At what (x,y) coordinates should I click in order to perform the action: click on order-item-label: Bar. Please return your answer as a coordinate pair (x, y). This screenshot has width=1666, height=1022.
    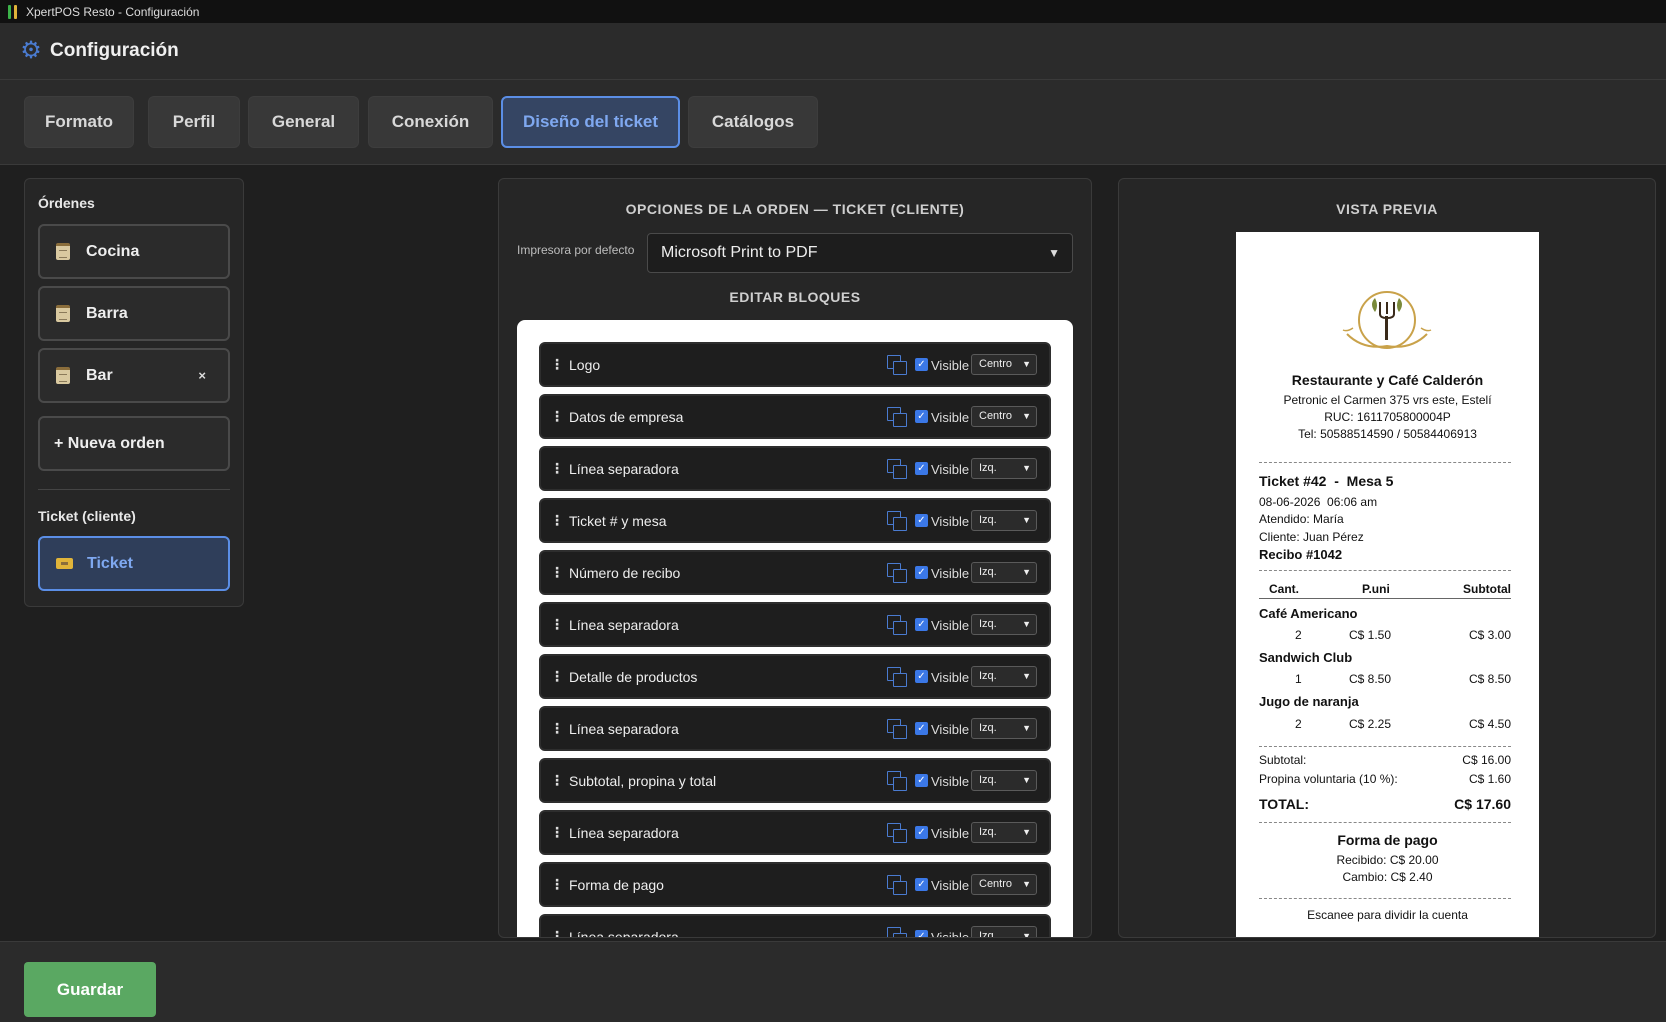
    Looking at the image, I should click on (99, 375).